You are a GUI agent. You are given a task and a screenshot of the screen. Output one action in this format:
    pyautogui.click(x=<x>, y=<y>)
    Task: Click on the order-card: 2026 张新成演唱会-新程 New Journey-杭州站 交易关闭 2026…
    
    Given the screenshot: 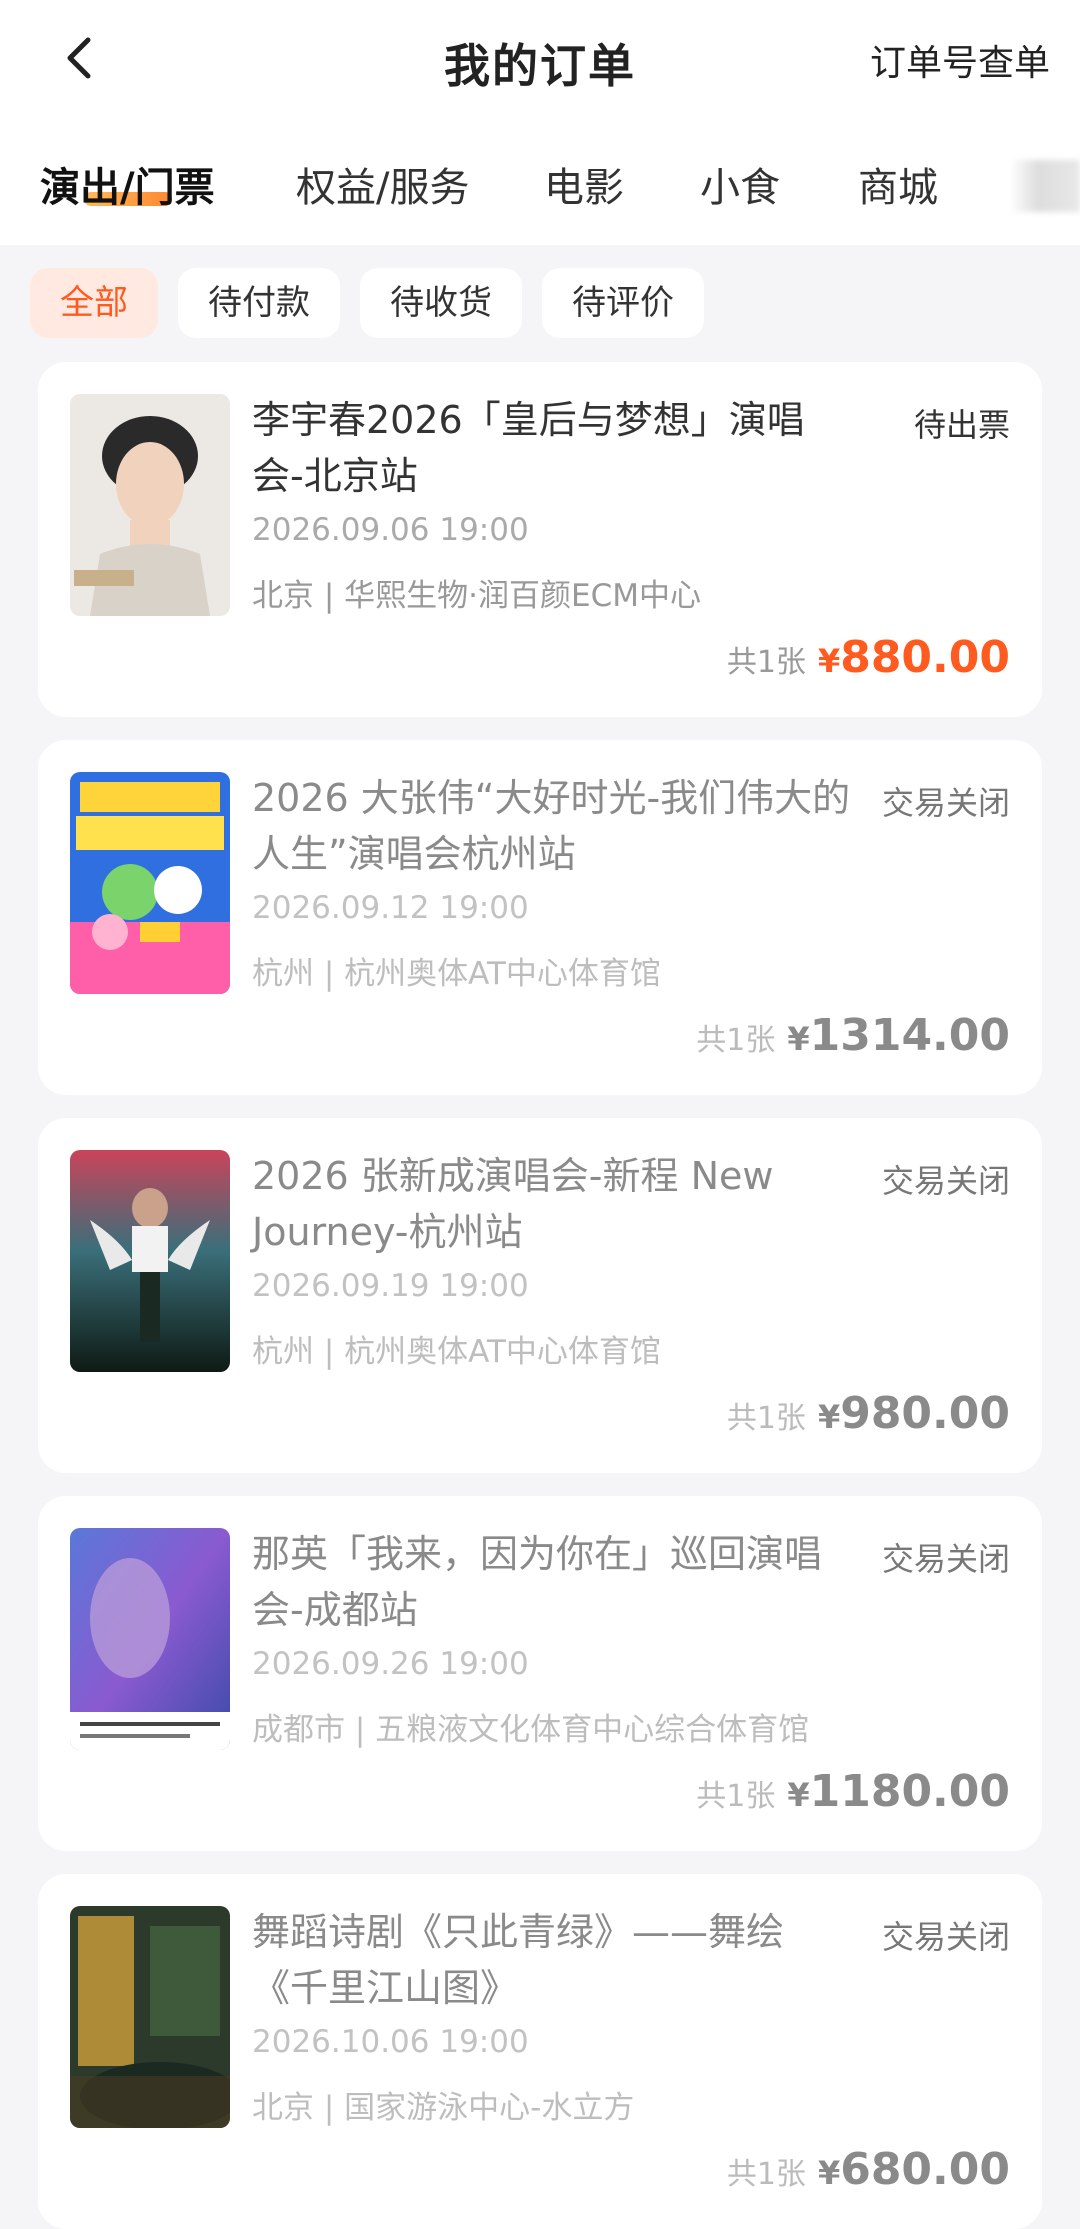 What is the action you would take?
    pyautogui.click(x=540, y=1295)
    